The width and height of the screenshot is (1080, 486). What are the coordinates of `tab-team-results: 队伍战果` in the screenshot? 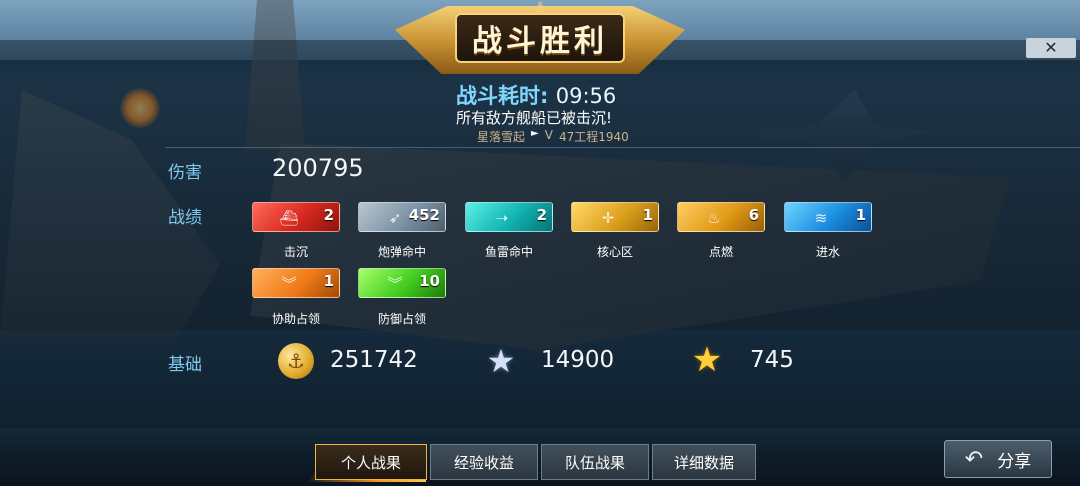 It's located at (595, 462).